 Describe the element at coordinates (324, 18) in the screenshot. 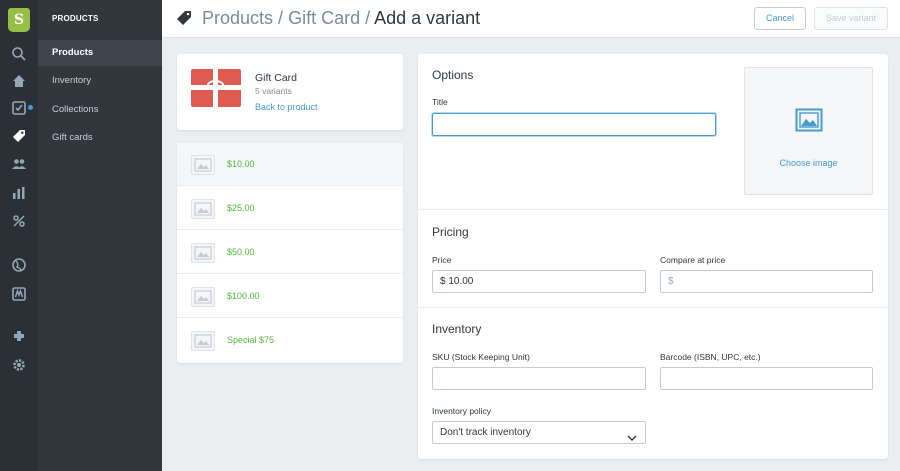

I see `breadcrumb-gift-card: Gift Card` at that location.